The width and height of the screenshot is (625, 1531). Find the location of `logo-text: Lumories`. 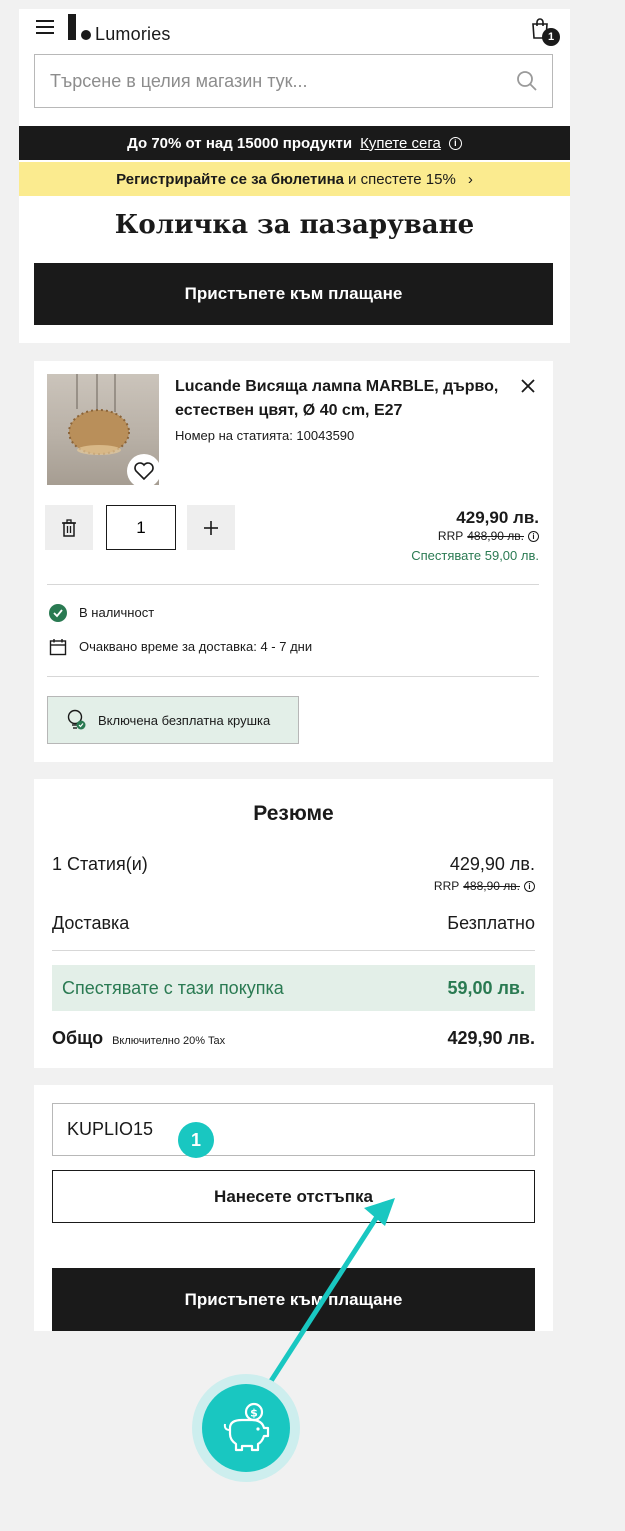

logo-text: Lumories is located at coordinates (133, 34).